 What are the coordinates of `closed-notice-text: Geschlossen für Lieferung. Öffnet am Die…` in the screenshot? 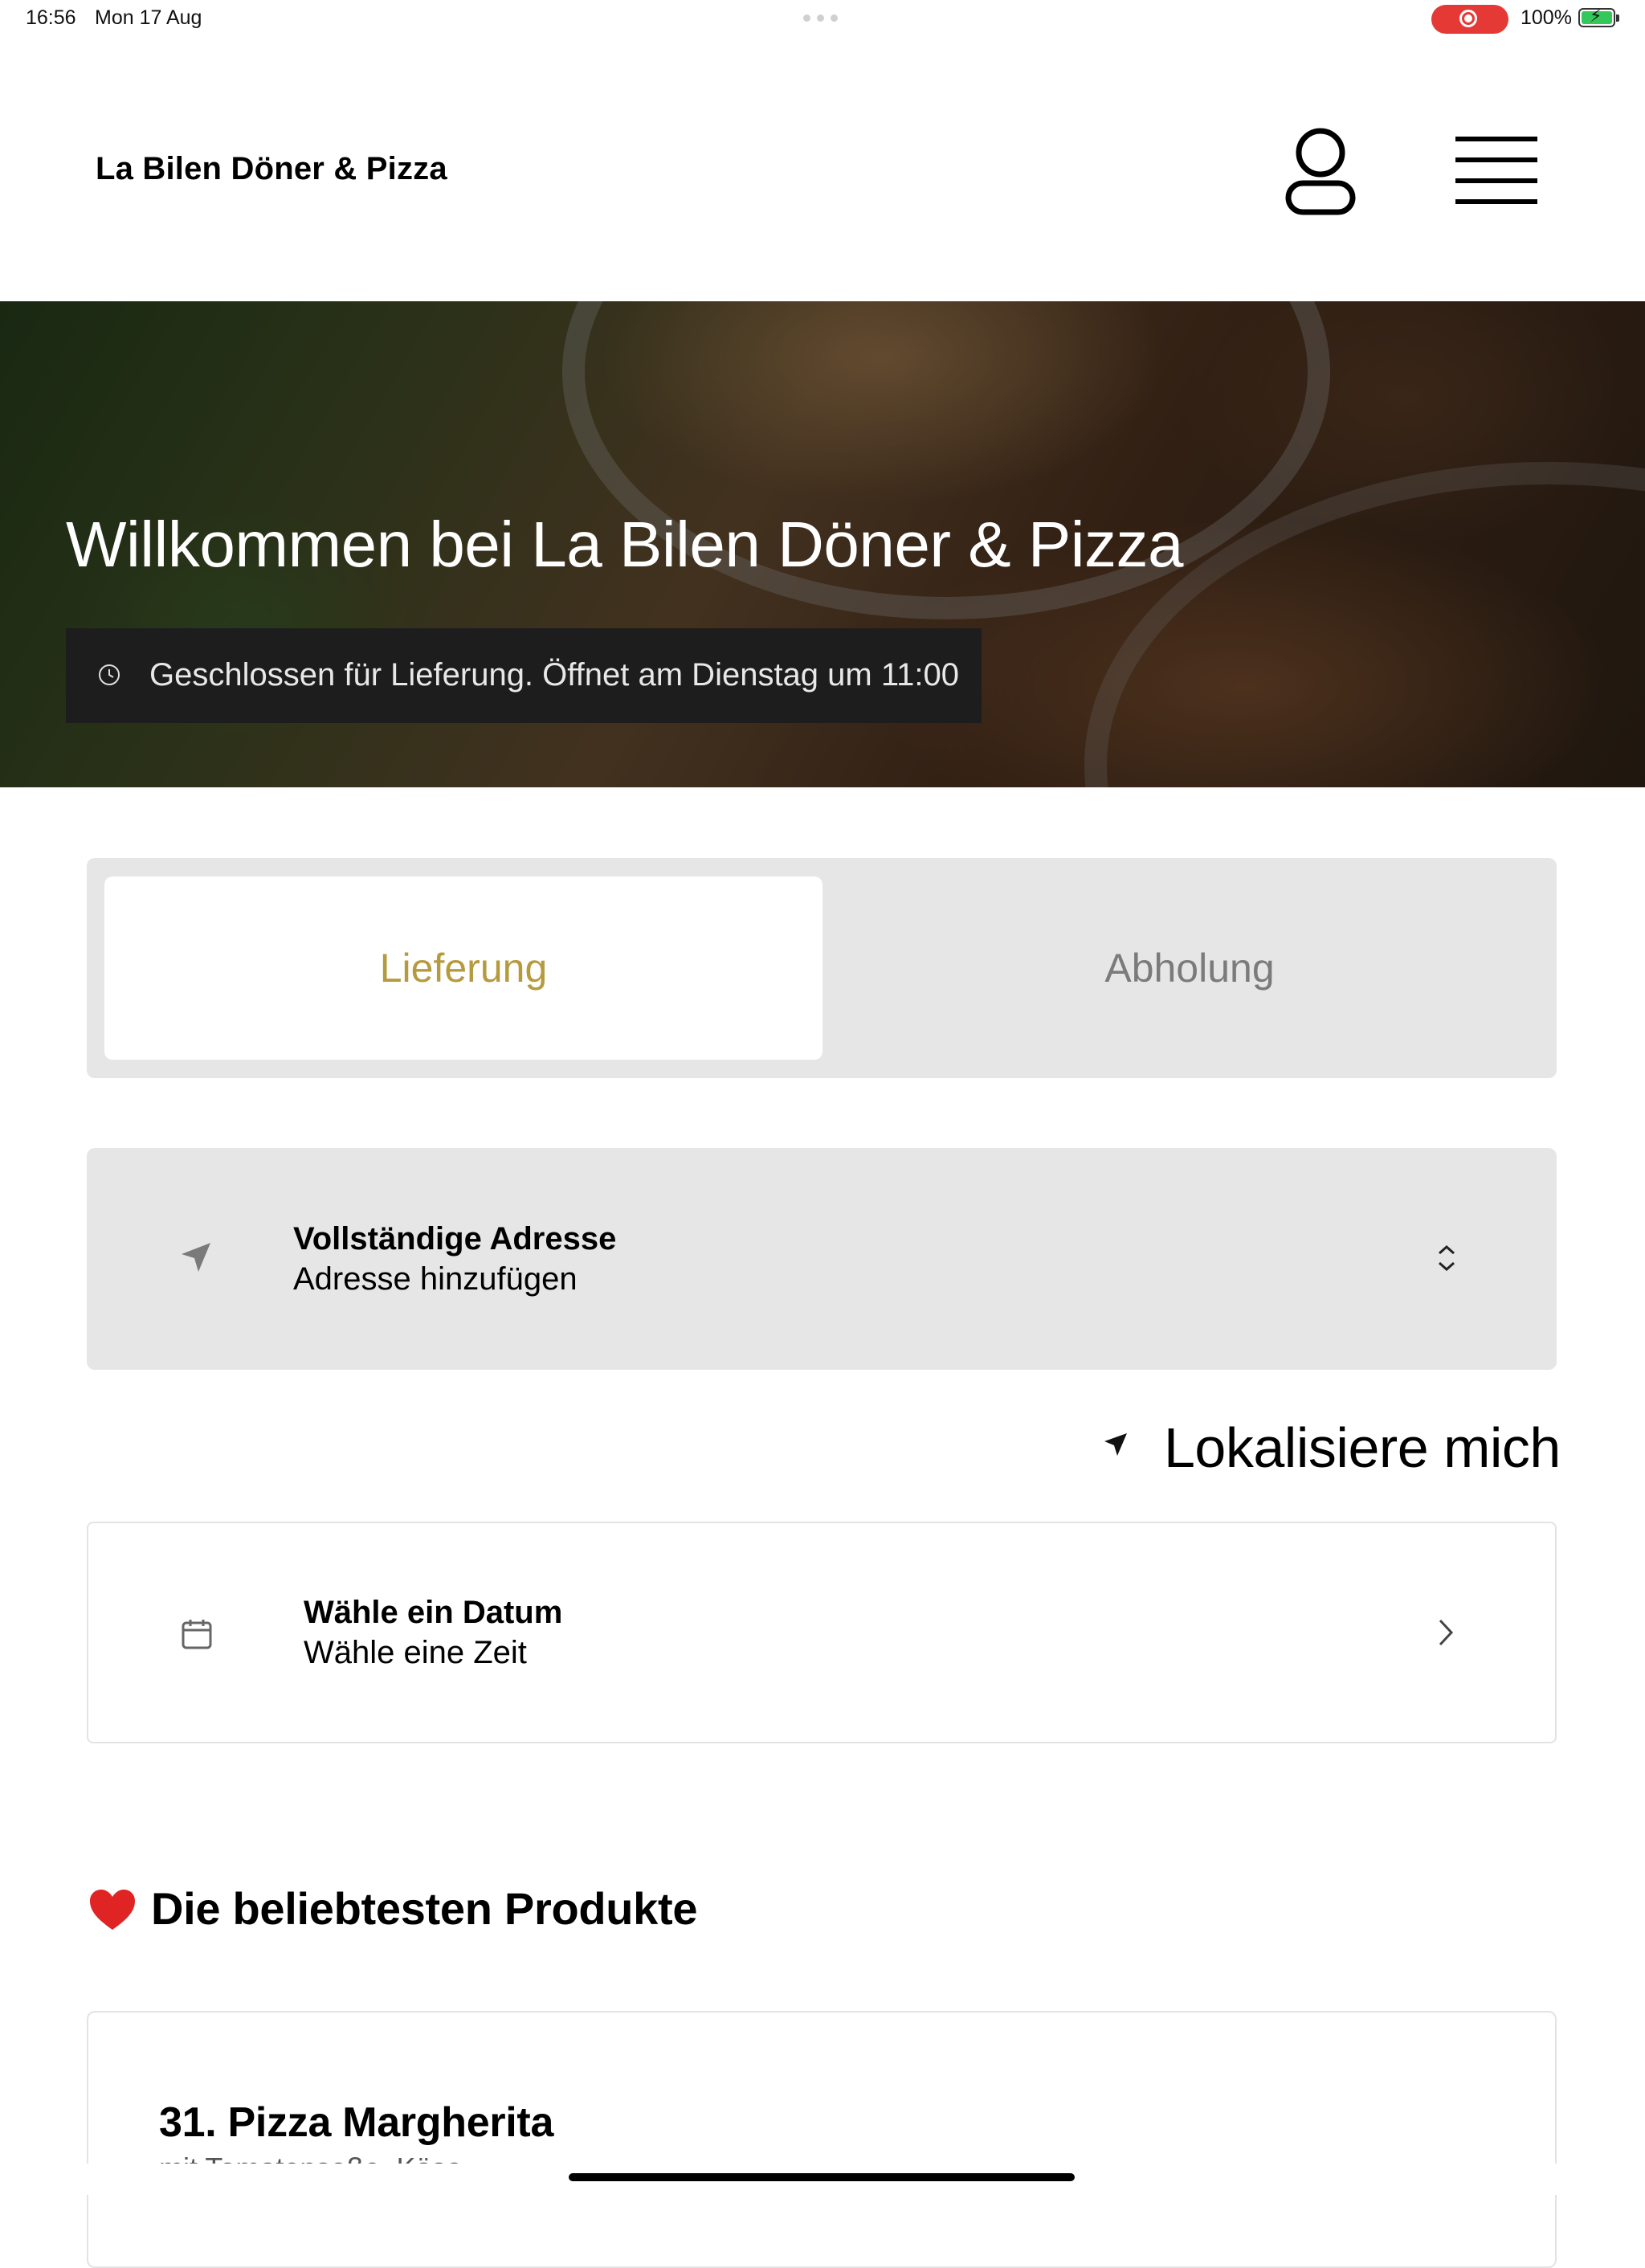 It's located at (554, 675).